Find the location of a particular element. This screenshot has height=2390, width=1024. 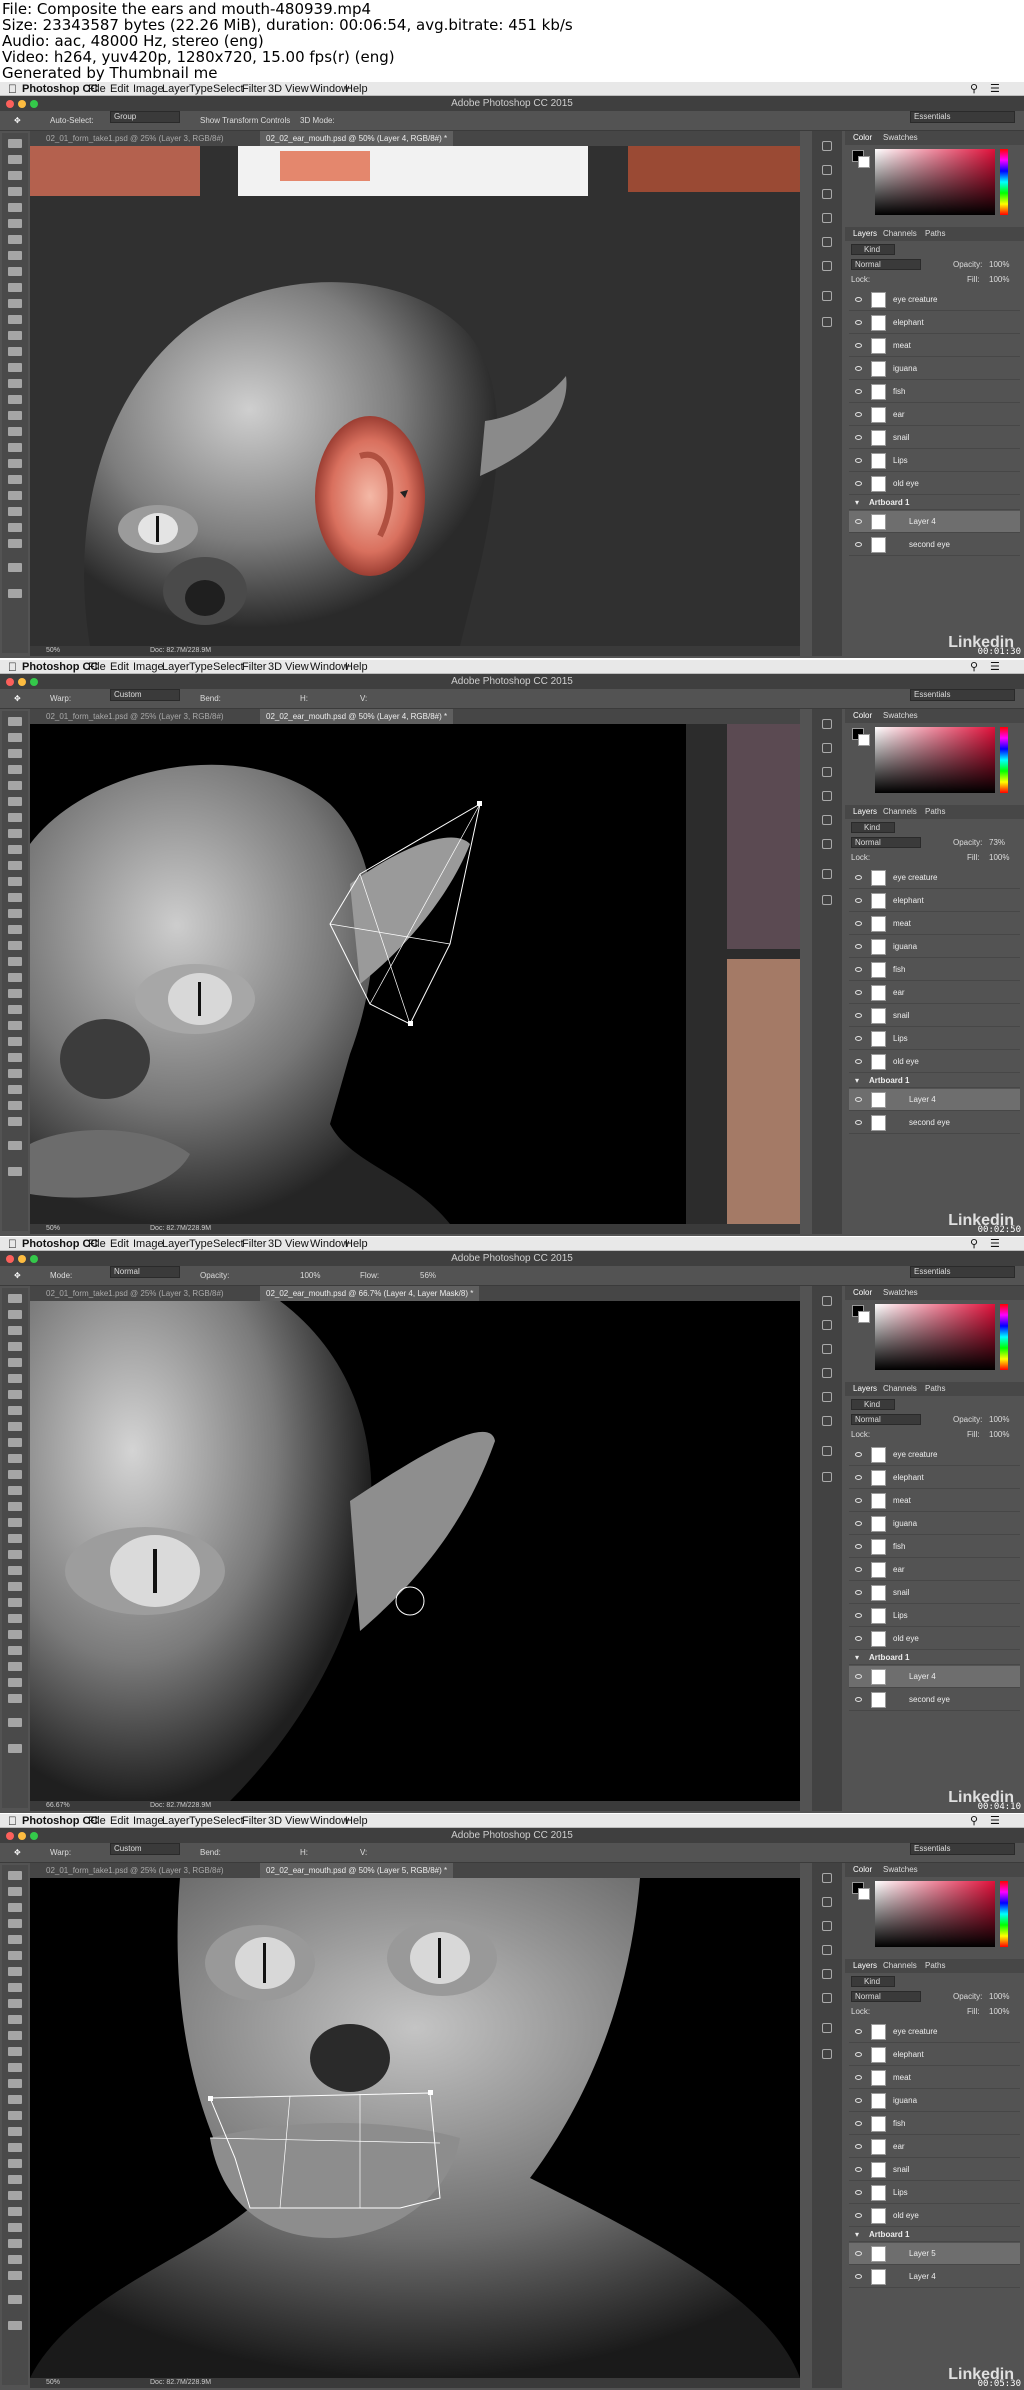

menu-view: View is located at coordinates (297, 1821).